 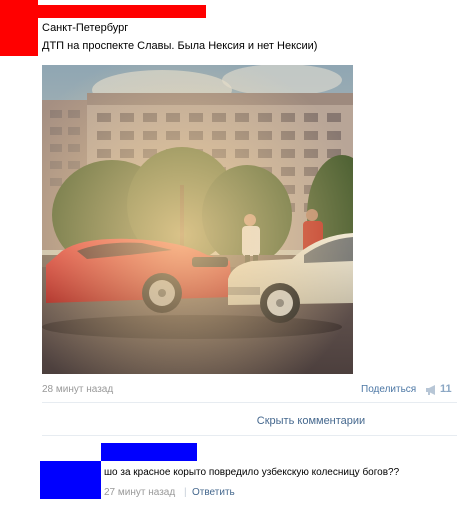 I want to click on post-timestamp: 28 минут назад, so click(x=77, y=390).